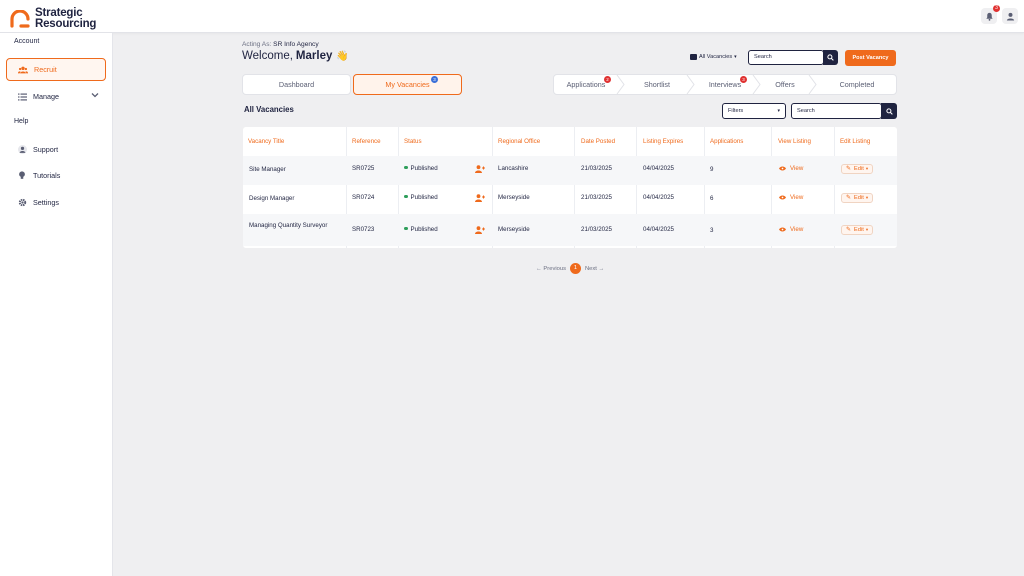 This screenshot has width=1024, height=576. I want to click on column-header-listing-expires: Listing Expires, so click(663, 141).